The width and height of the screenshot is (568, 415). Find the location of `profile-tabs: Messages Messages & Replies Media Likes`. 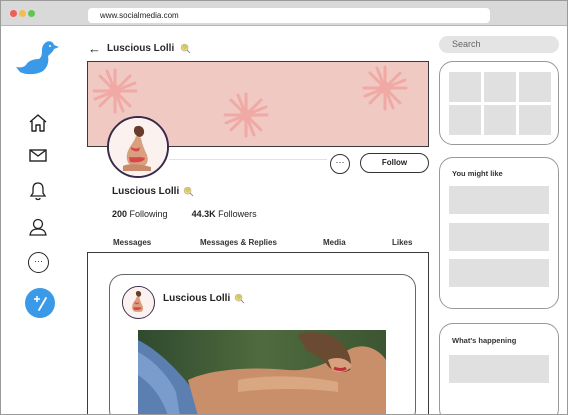

profile-tabs: Messages Messages & Replies Media Likes is located at coordinates (263, 245).